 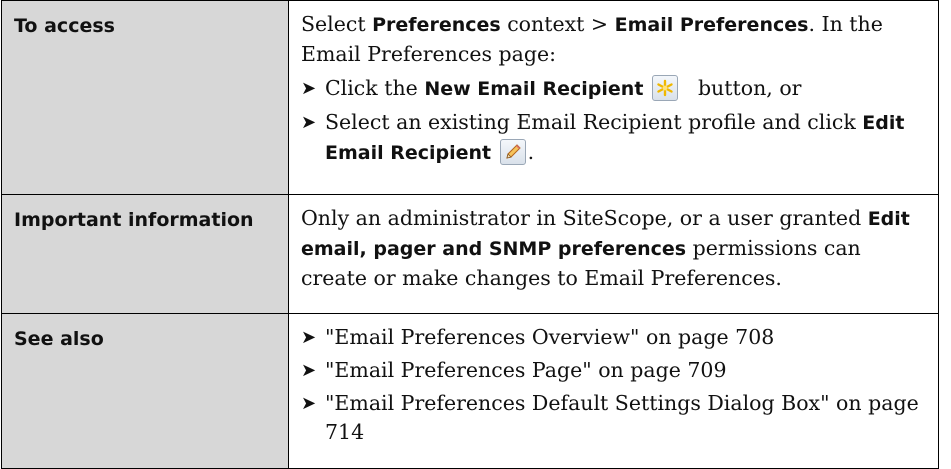 What do you see at coordinates (664, 88) in the screenshot?
I see `new-recipient-star-icon` at bounding box center [664, 88].